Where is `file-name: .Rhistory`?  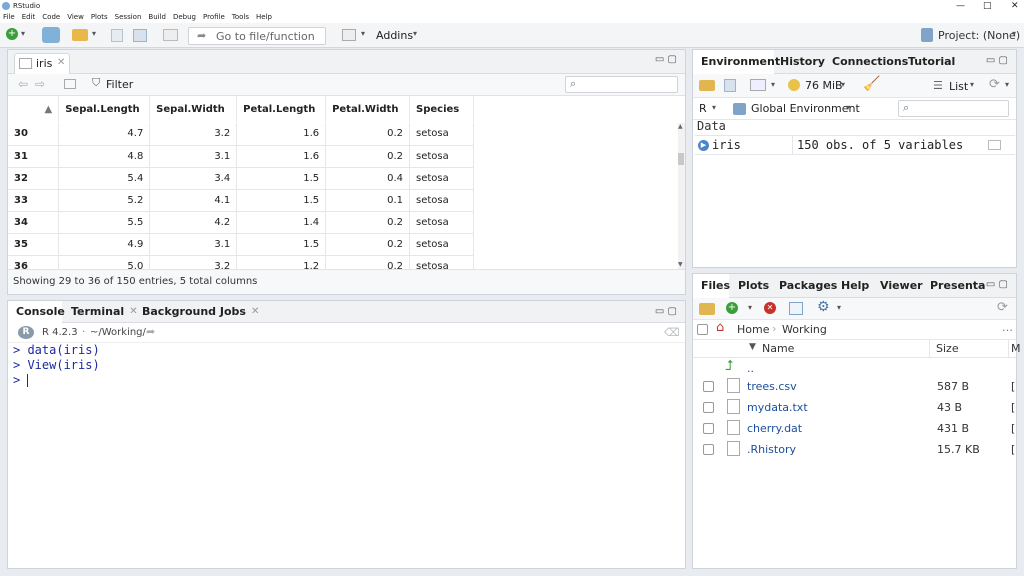 file-name: .Rhistory is located at coordinates (771, 449).